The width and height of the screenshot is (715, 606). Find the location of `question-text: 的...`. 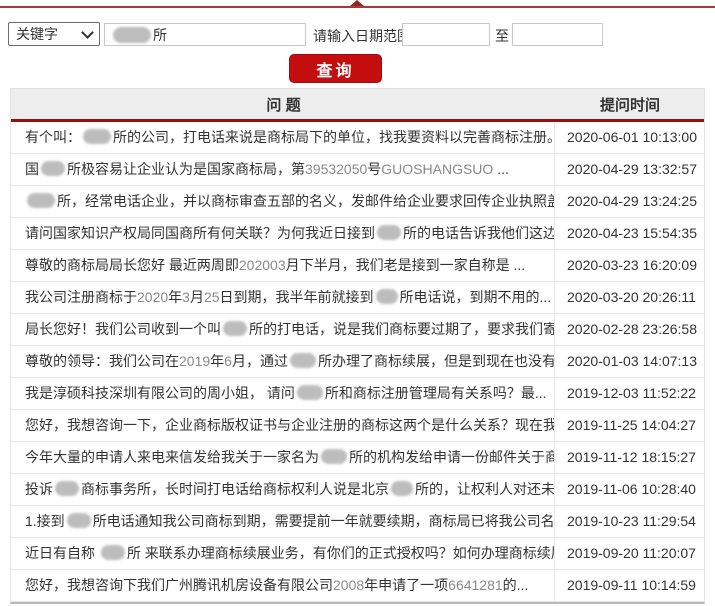

question-text: 的... is located at coordinates (515, 585).